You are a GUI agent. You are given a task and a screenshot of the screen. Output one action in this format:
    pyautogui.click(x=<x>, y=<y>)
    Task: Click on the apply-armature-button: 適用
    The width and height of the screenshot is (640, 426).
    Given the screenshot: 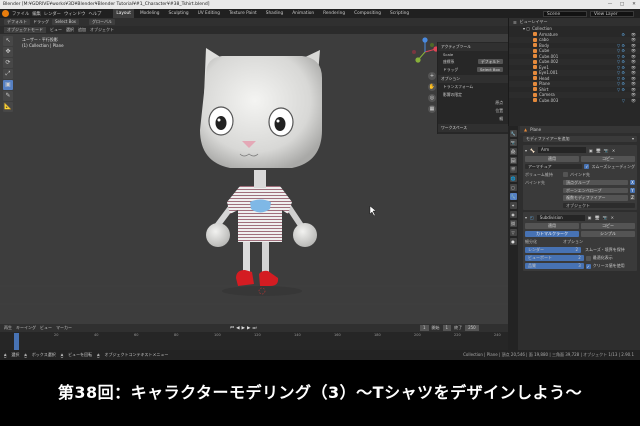 What is the action you would take?
    pyautogui.click(x=552, y=158)
    